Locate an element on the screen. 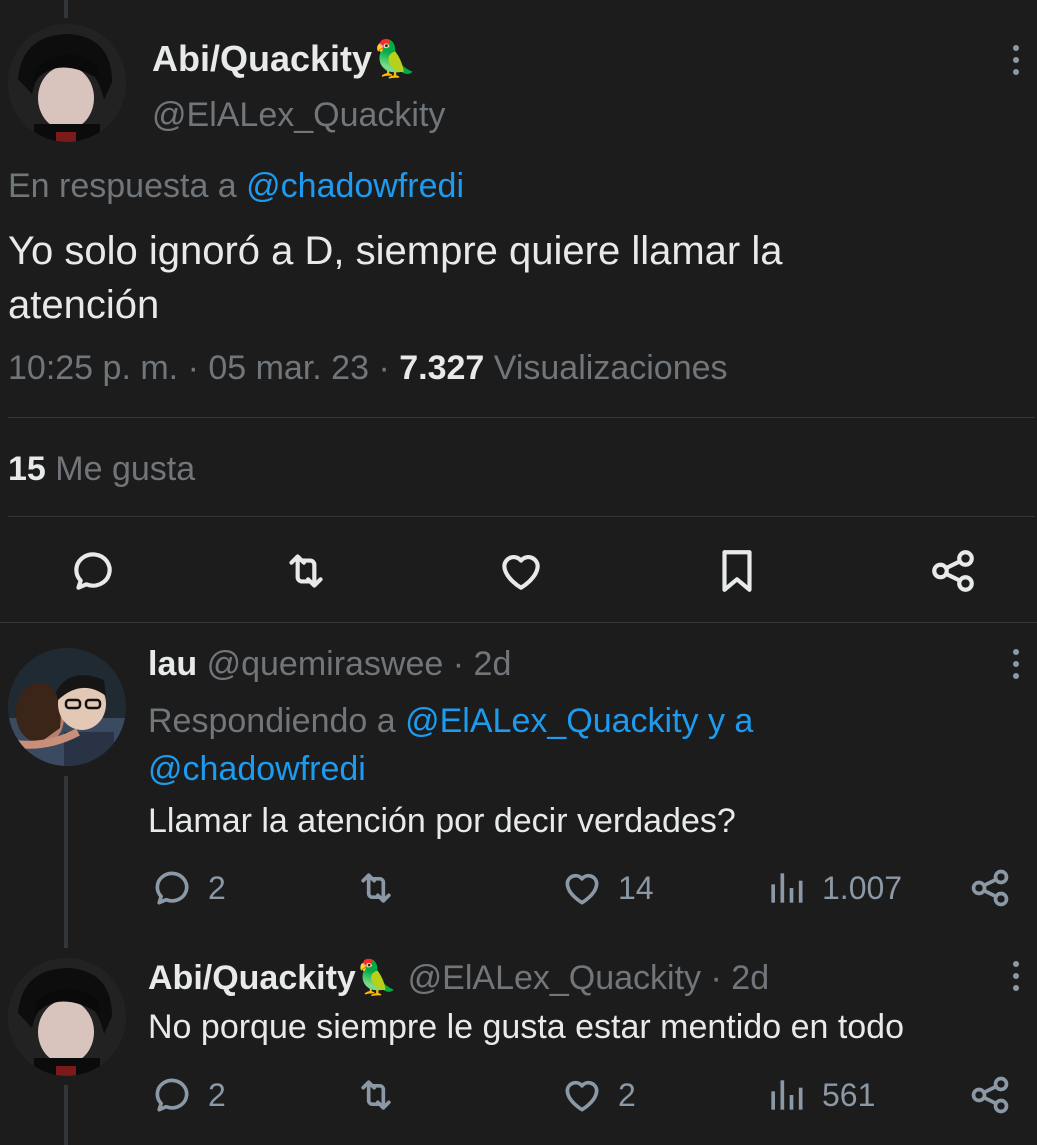 The height and width of the screenshot is (1145, 1037). reply2-views-count: 561 is located at coordinates (849, 1094).